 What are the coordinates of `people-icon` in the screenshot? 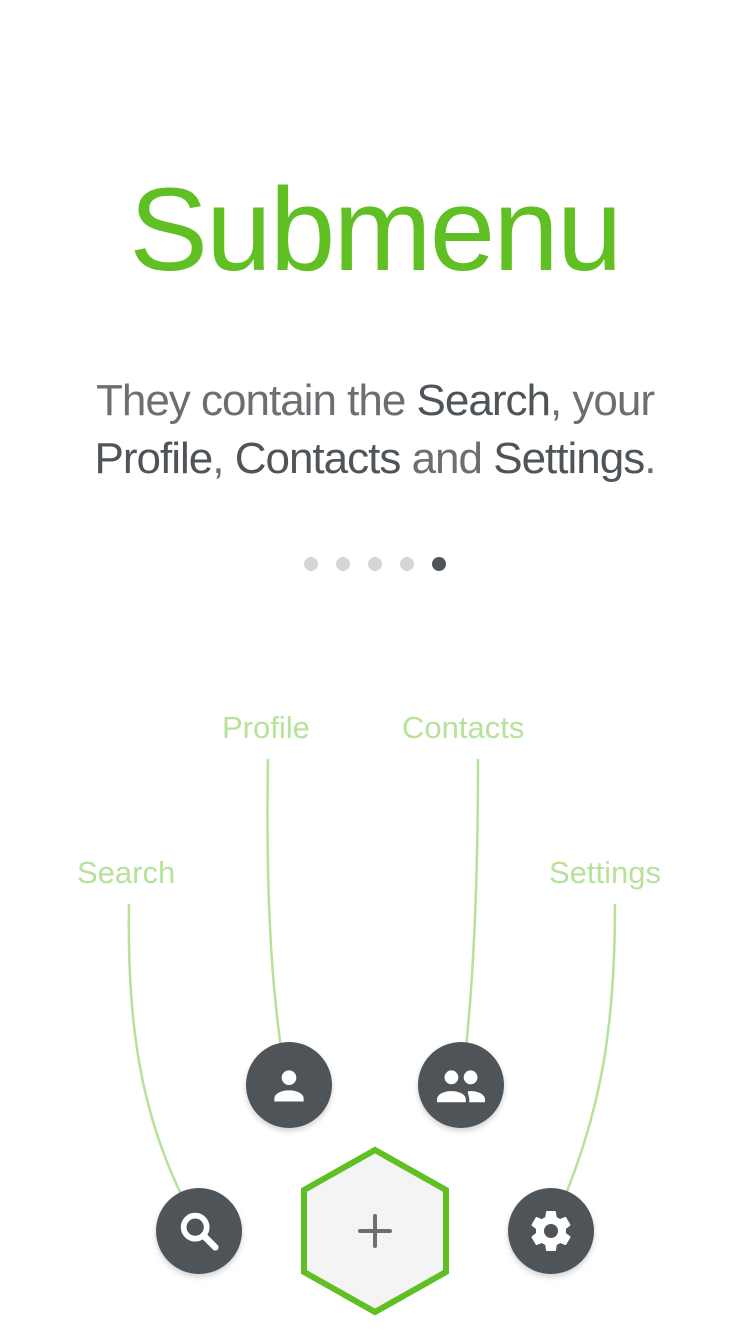 It's located at (461, 1086).